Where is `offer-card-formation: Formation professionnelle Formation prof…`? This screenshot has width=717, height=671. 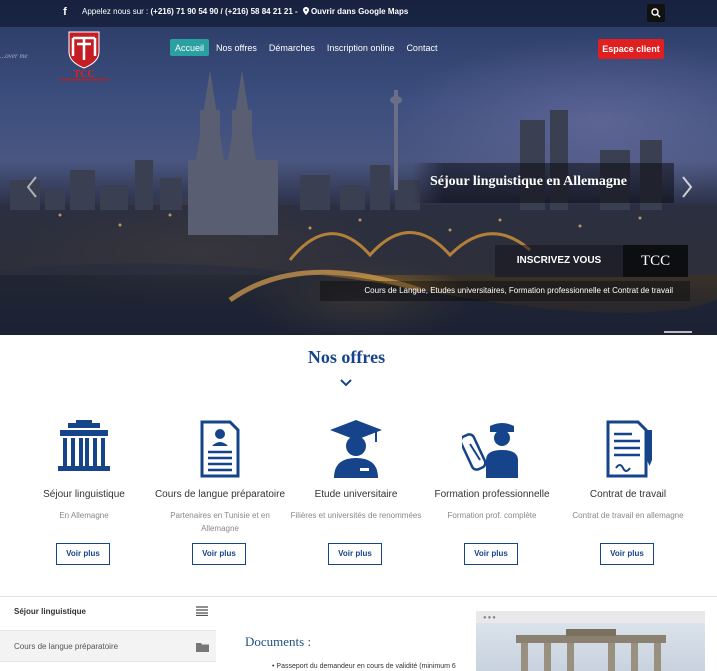
offer-card-formation: Formation professionnelle Formation prof… is located at coordinates (492, 492).